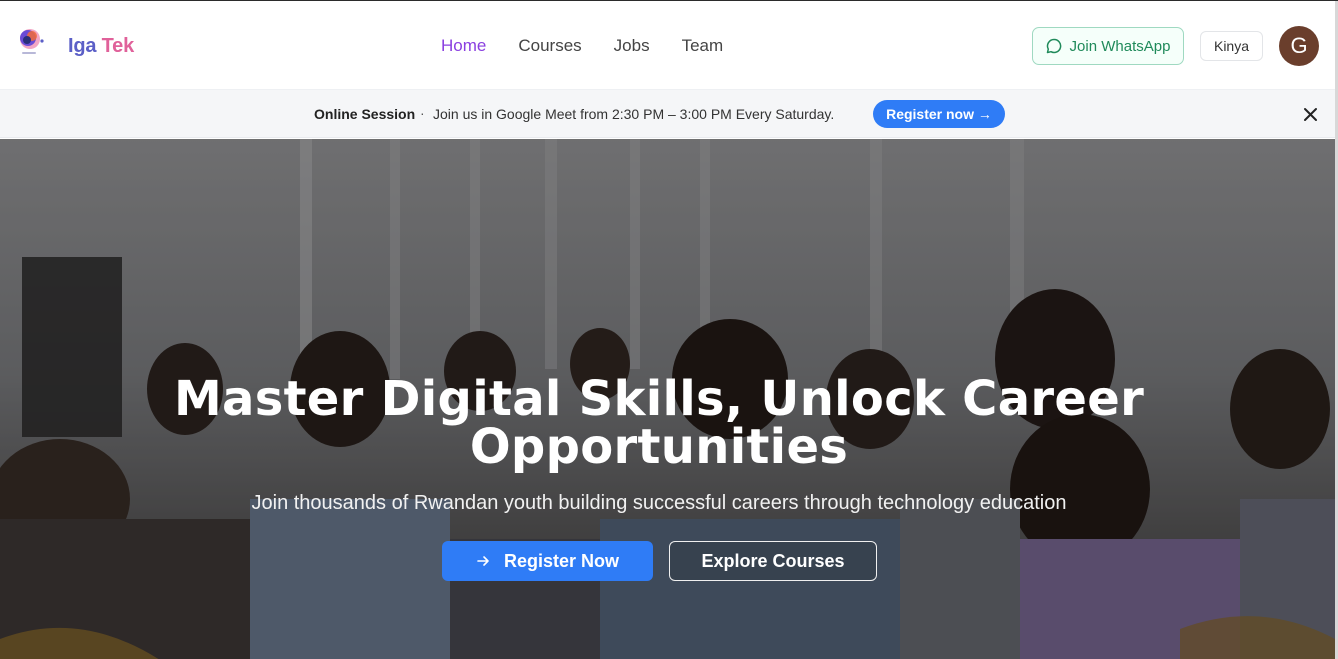  I want to click on brand-name-part2: Tek, so click(115, 46).